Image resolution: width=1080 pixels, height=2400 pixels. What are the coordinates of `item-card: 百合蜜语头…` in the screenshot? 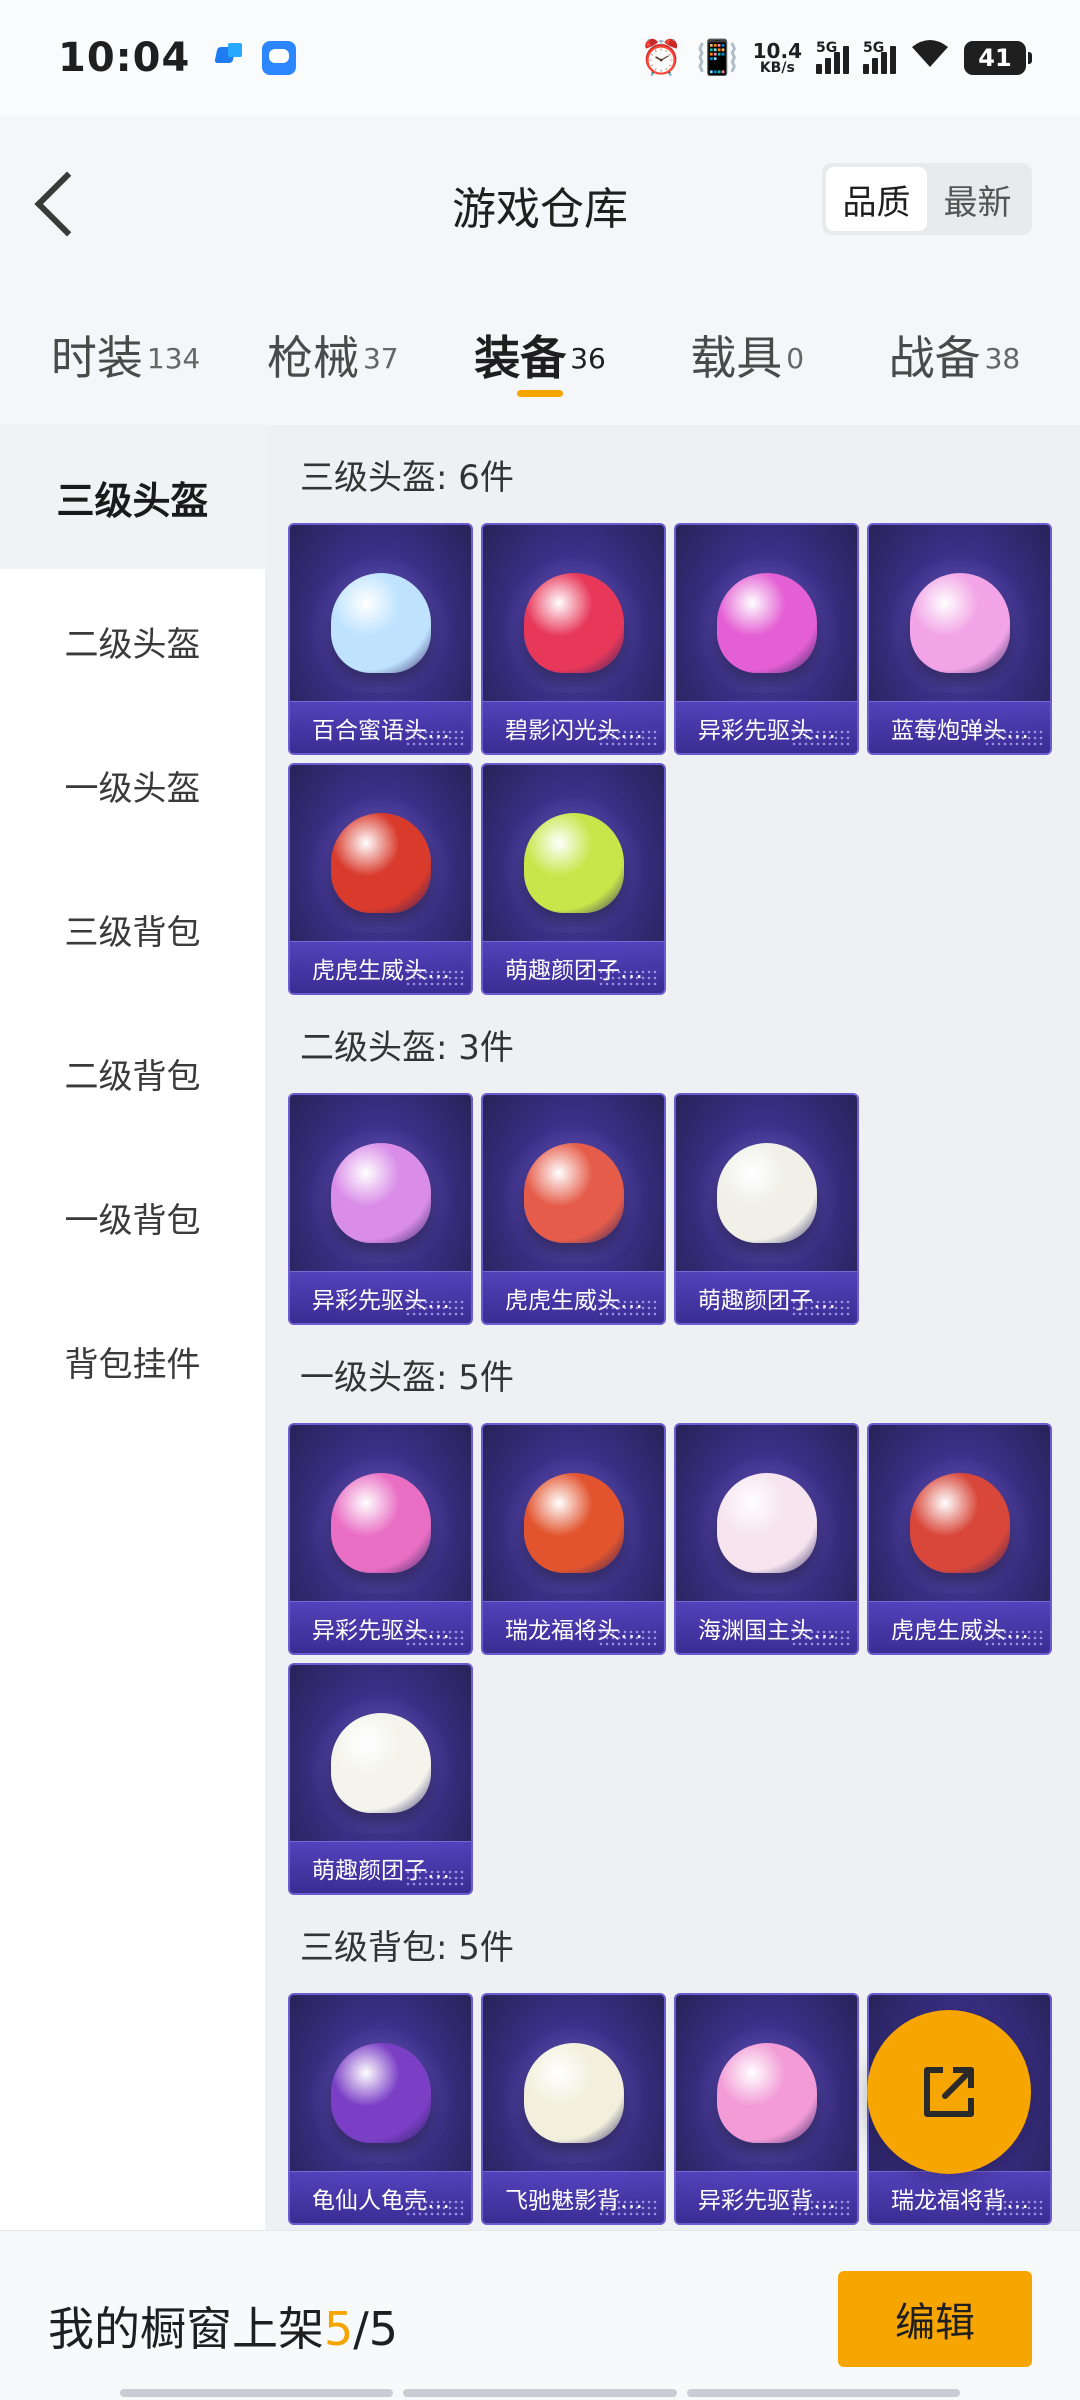 It's located at (380, 639).